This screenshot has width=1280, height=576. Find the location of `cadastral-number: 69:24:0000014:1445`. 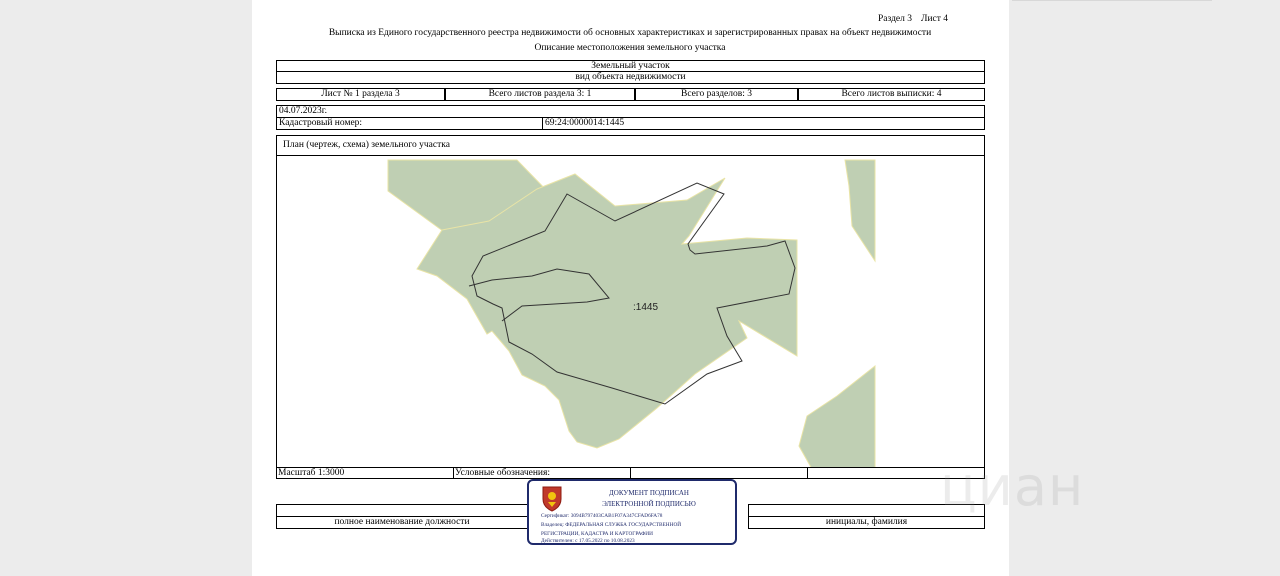

cadastral-number: 69:24:0000014:1445 is located at coordinates (585, 123).